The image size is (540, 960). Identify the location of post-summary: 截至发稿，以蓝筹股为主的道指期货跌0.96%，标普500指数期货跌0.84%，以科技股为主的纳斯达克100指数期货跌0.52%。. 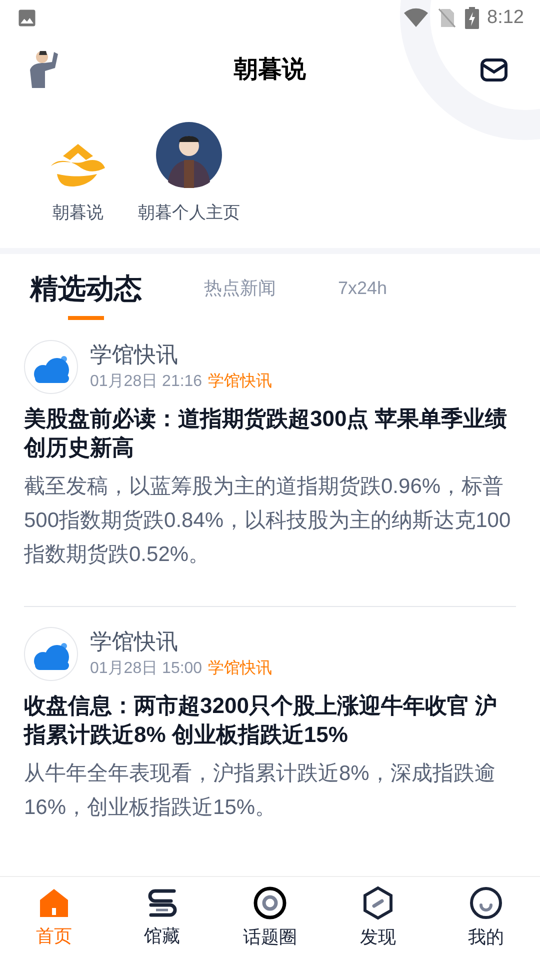
(268, 521).